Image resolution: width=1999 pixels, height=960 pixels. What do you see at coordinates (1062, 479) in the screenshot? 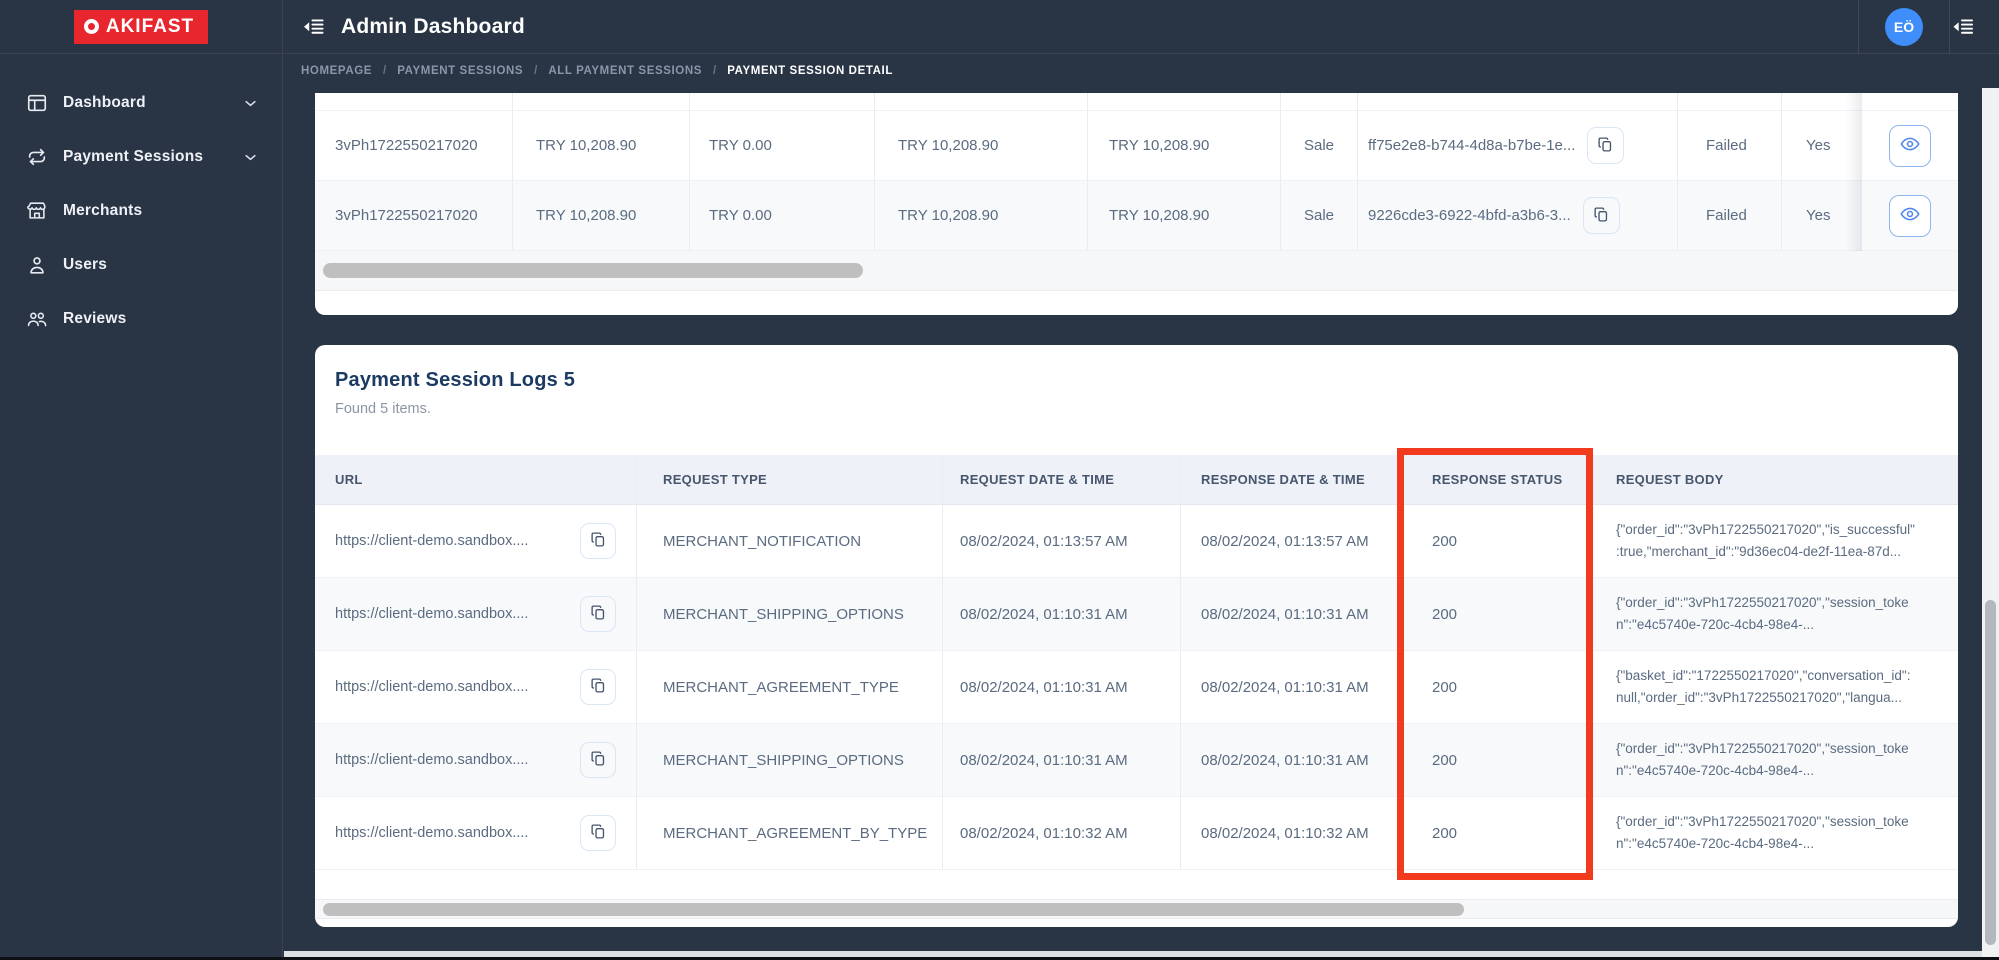
I see `column-header-request-datetime: REQUEST DATE & TIME` at bounding box center [1062, 479].